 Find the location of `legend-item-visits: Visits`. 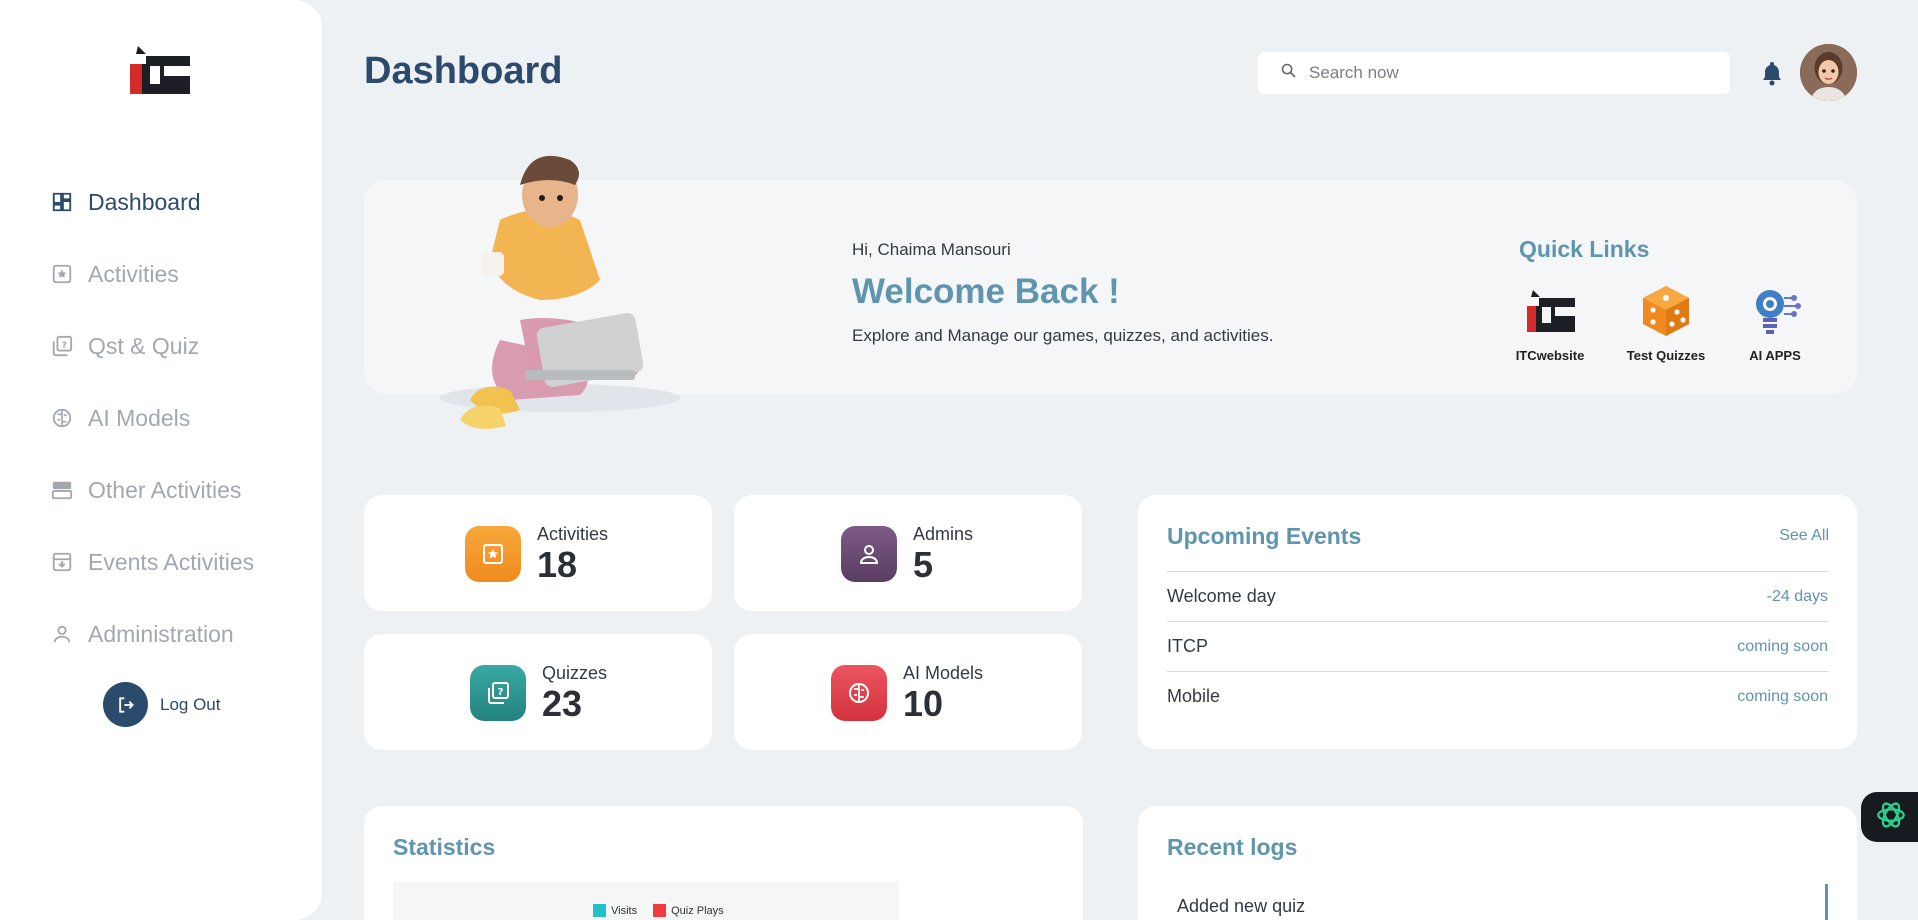

legend-item-visits: Visits is located at coordinates (615, 910).